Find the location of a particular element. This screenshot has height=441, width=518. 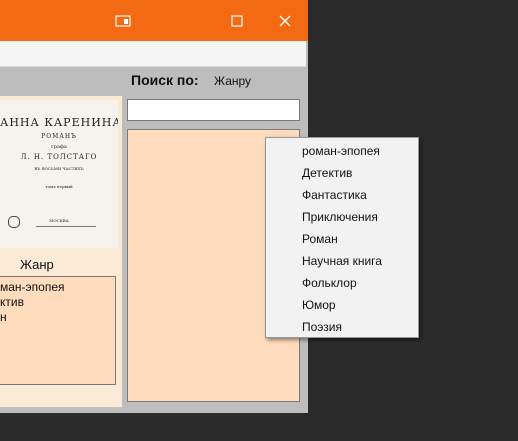

dropdown-item-adventure: Приключения is located at coordinates (342, 217).